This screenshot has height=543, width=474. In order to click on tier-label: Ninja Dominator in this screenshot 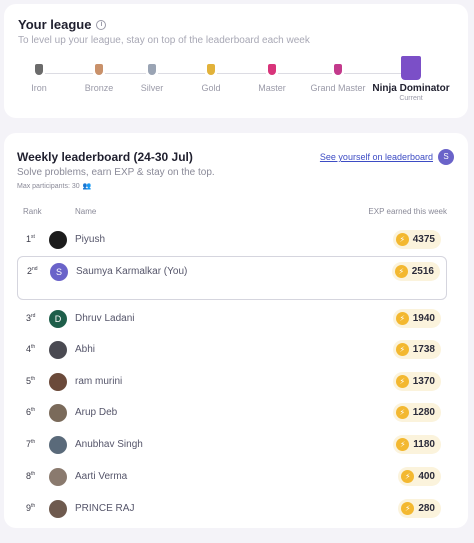, I will do `click(411, 88)`.